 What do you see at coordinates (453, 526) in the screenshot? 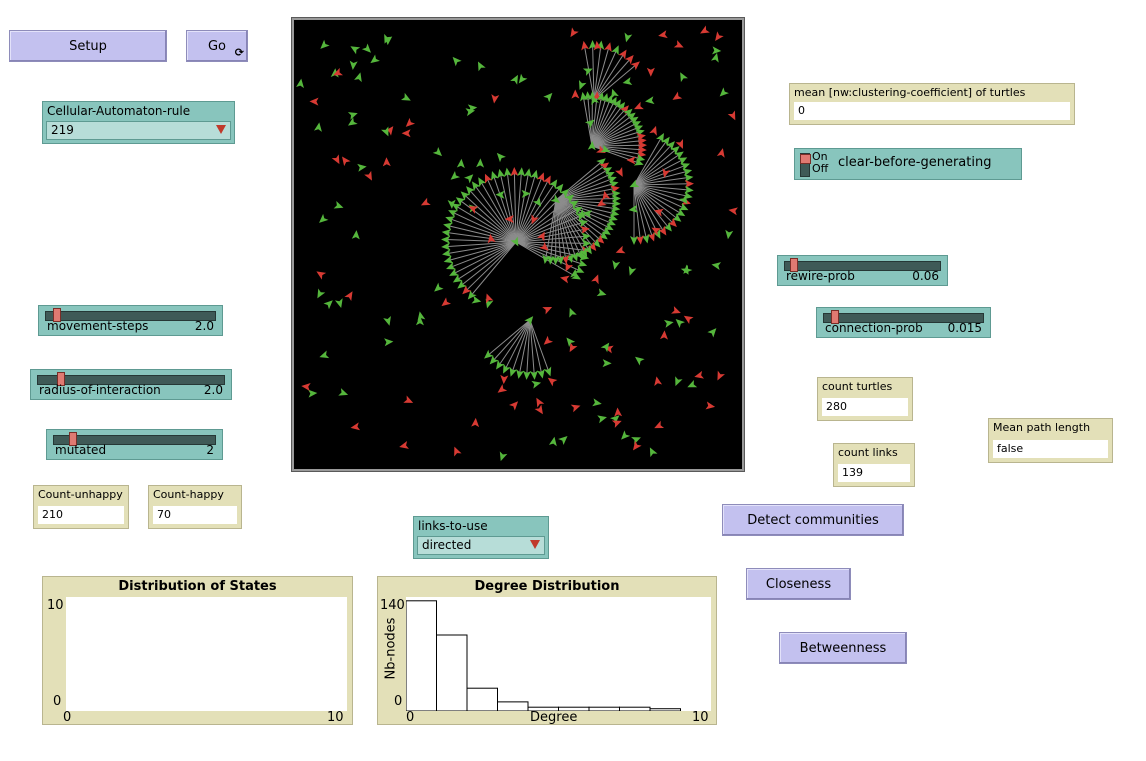
I see `links-to-use-label: links-to-use` at bounding box center [453, 526].